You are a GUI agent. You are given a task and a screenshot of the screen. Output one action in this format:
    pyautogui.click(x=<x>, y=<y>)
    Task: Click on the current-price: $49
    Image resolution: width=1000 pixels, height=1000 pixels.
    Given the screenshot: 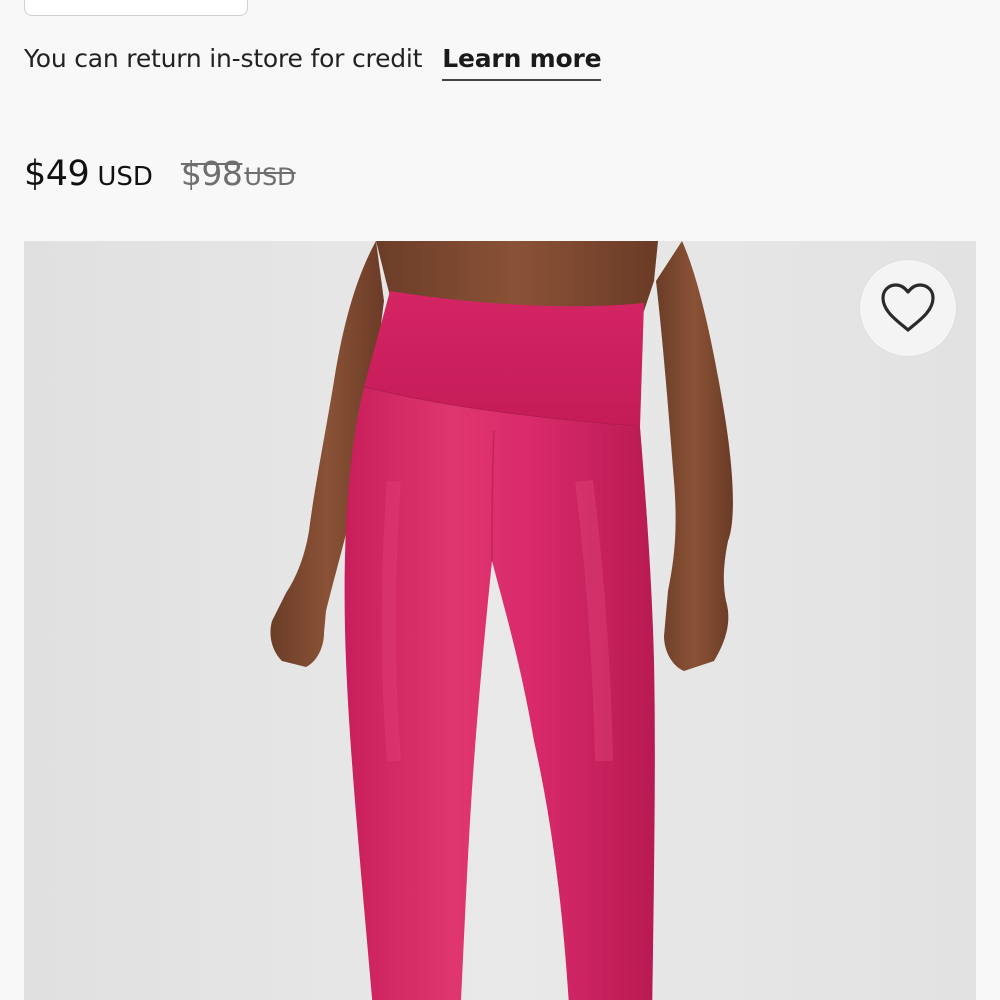 What is the action you would take?
    pyautogui.click(x=57, y=174)
    